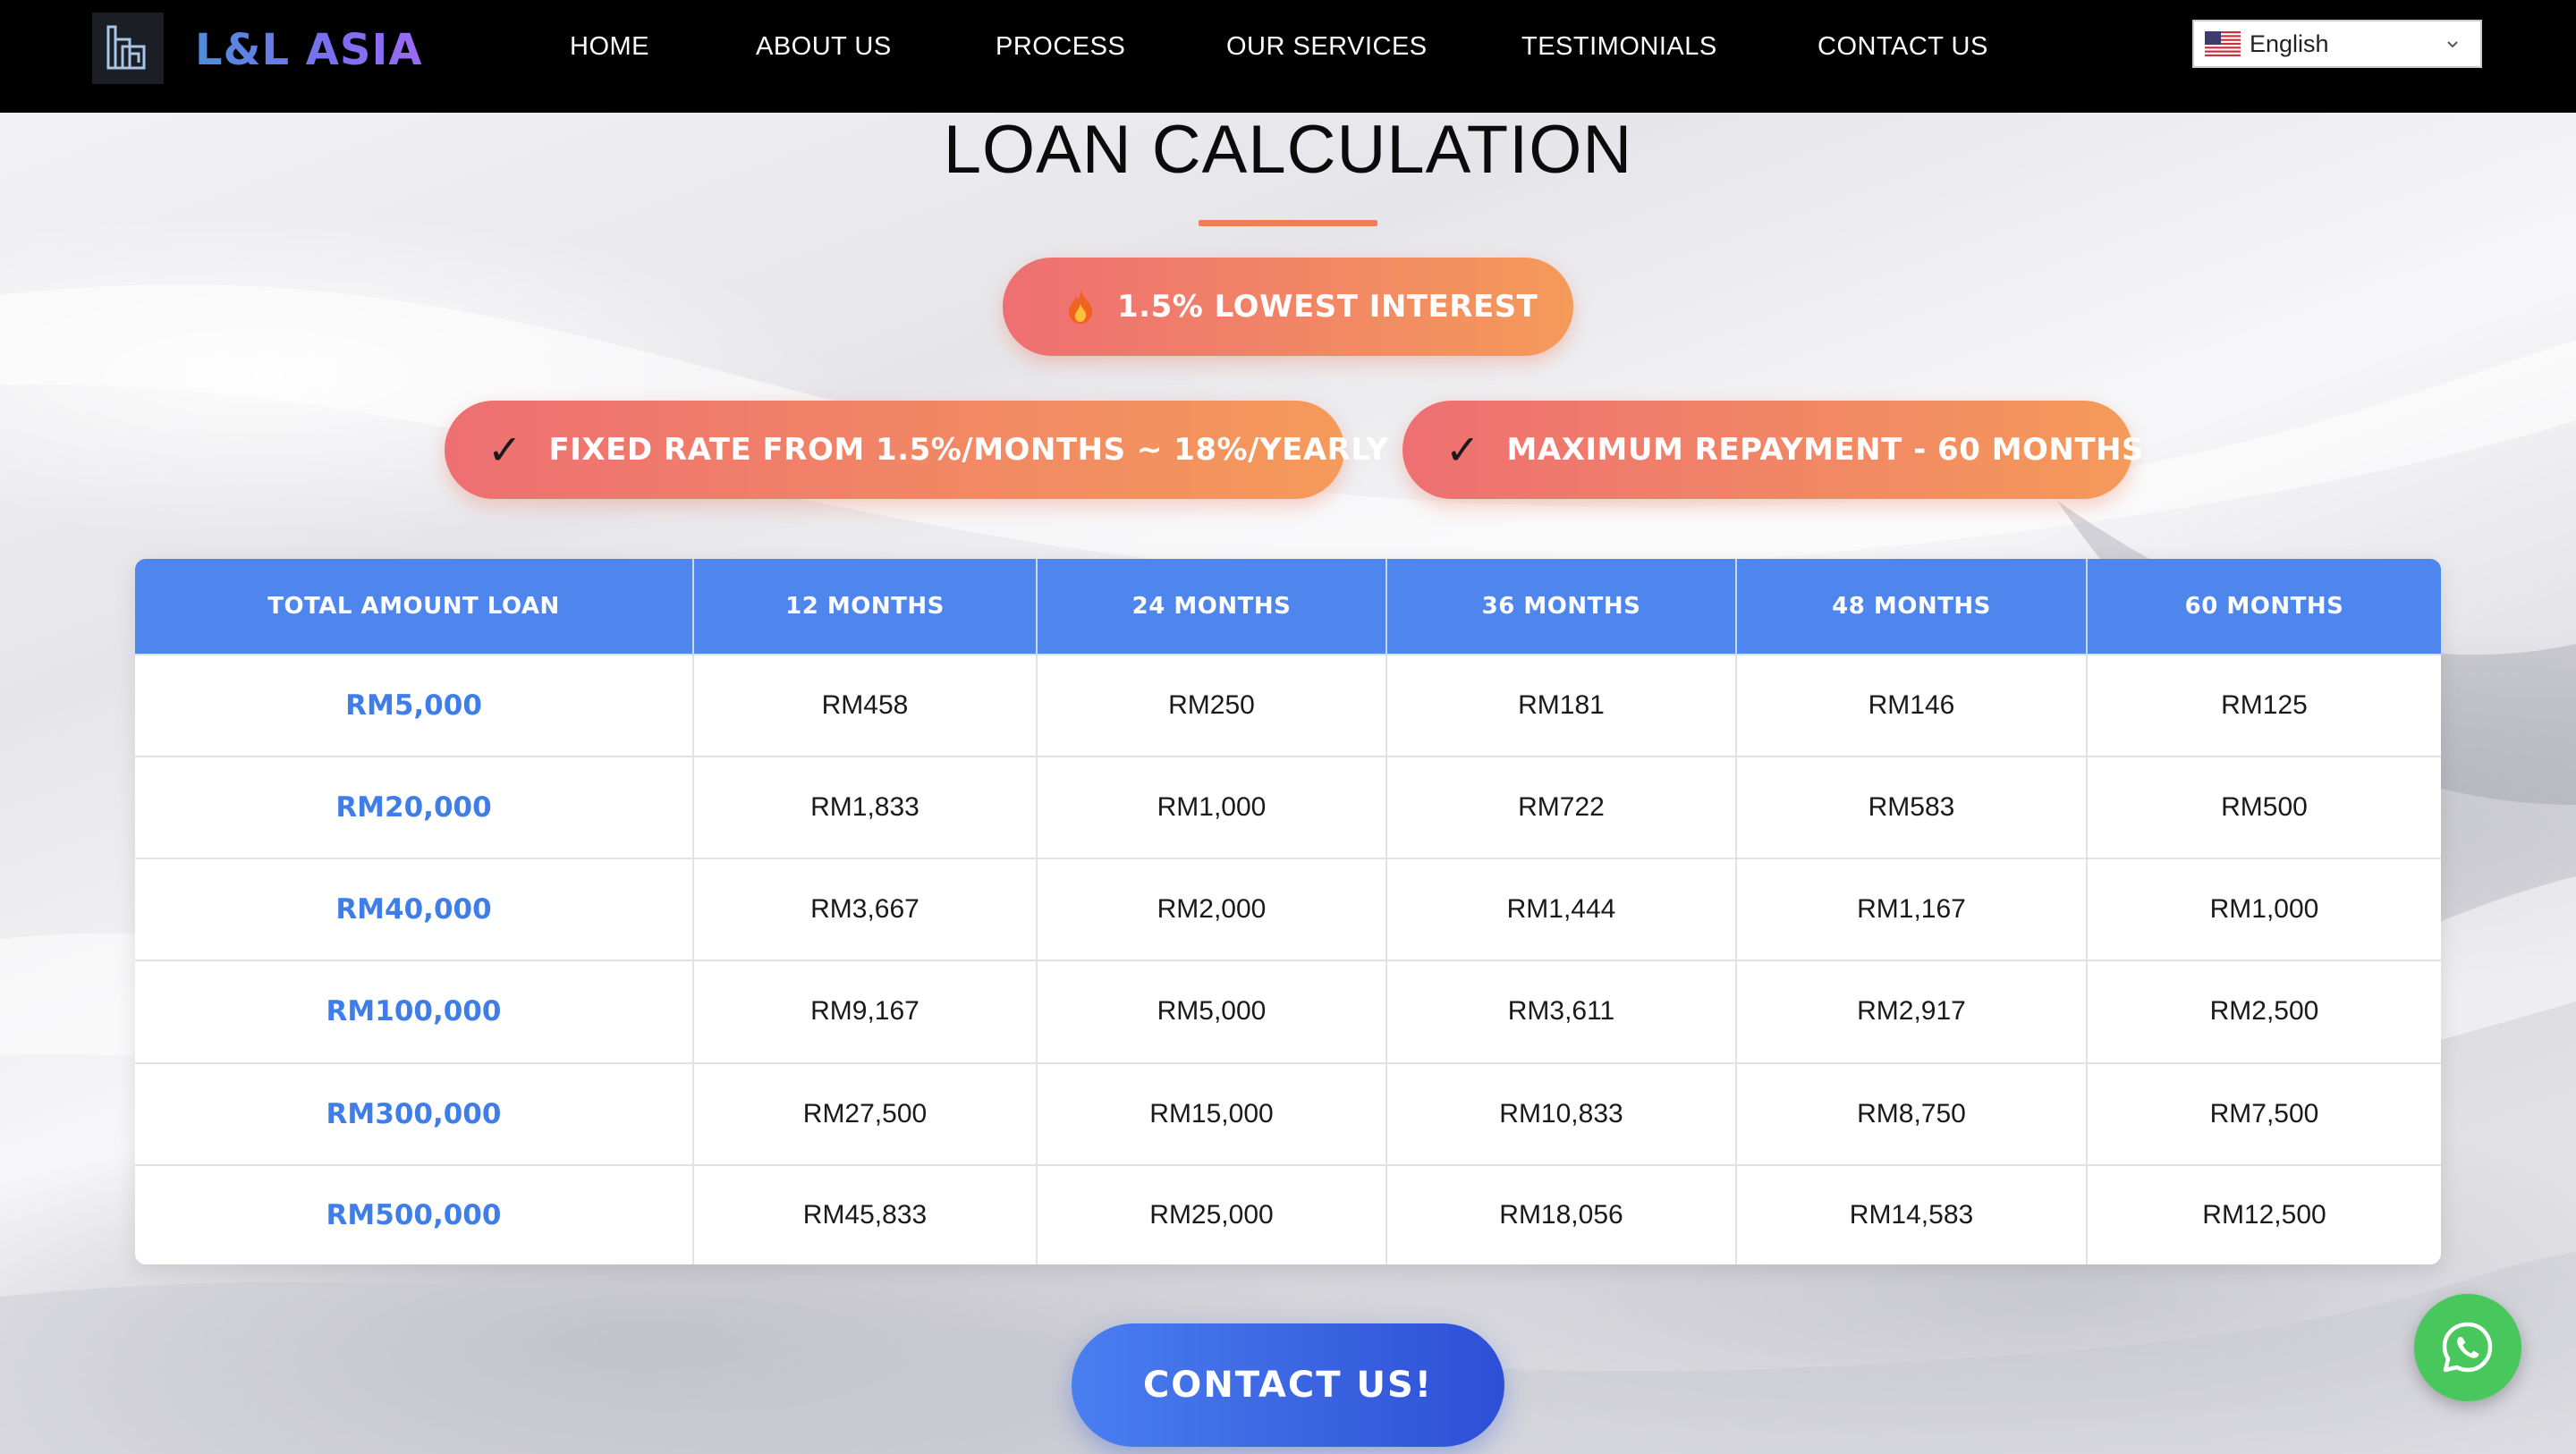 This screenshot has width=2576, height=1454. What do you see at coordinates (1619, 47) in the screenshot?
I see `nav-testimonials: TESTIMONIALS` at bounding box center [1619, 47].